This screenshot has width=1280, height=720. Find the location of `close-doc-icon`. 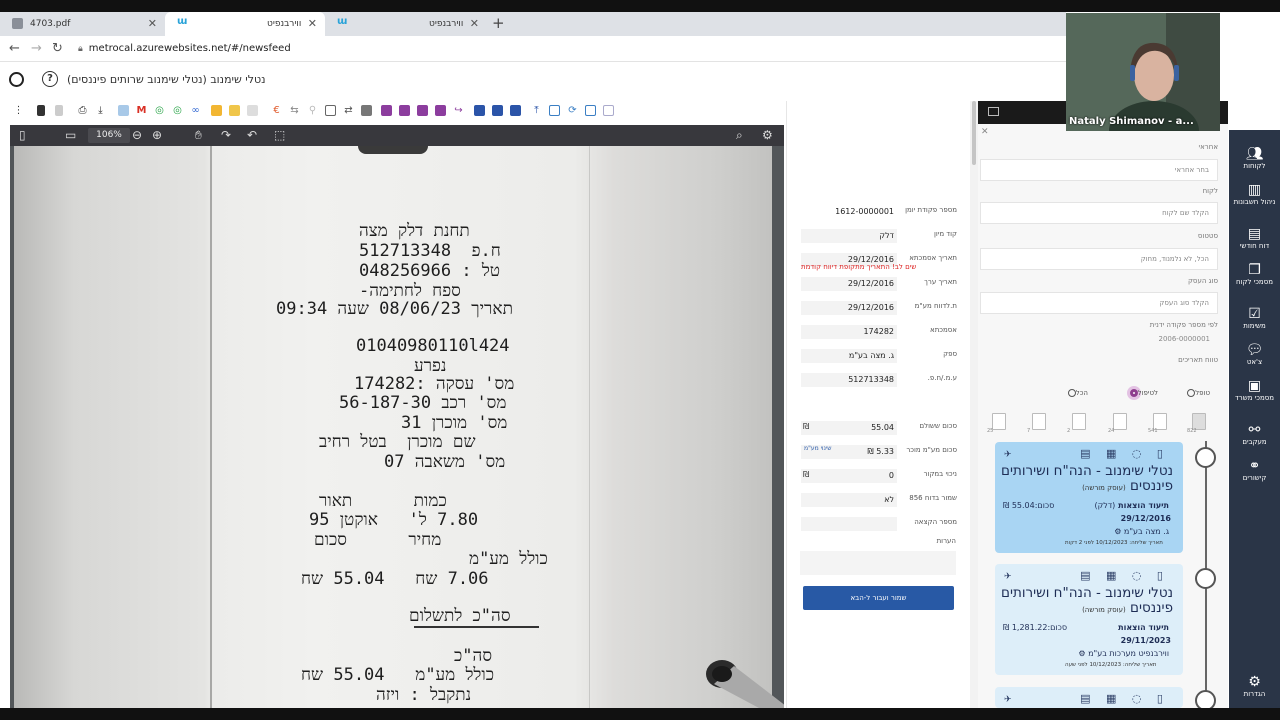

close-doc-icon is located at coordinates (440, 110).